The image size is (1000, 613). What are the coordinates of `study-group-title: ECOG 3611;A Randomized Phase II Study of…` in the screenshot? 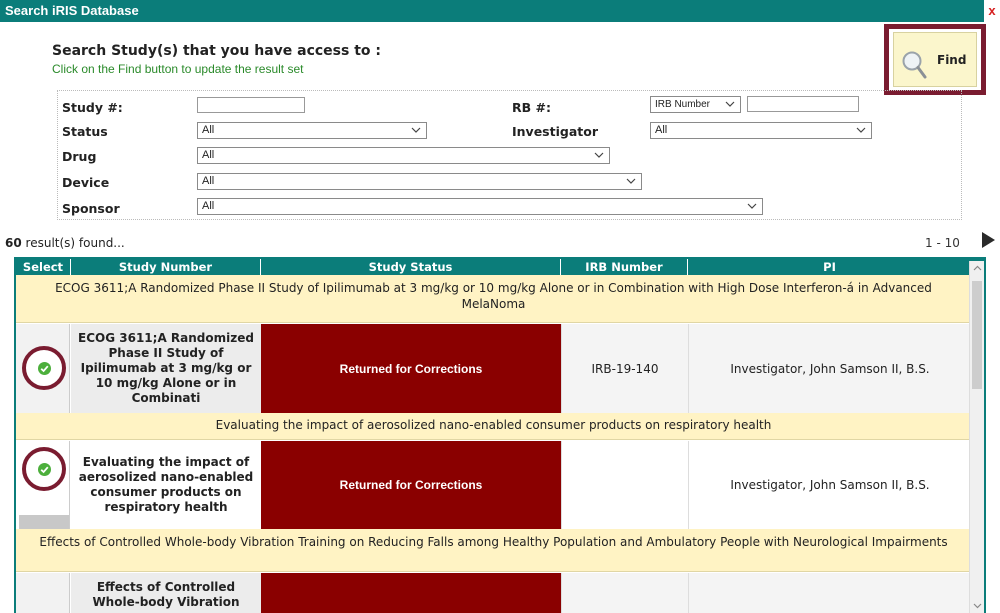 It's located at (493, 299).